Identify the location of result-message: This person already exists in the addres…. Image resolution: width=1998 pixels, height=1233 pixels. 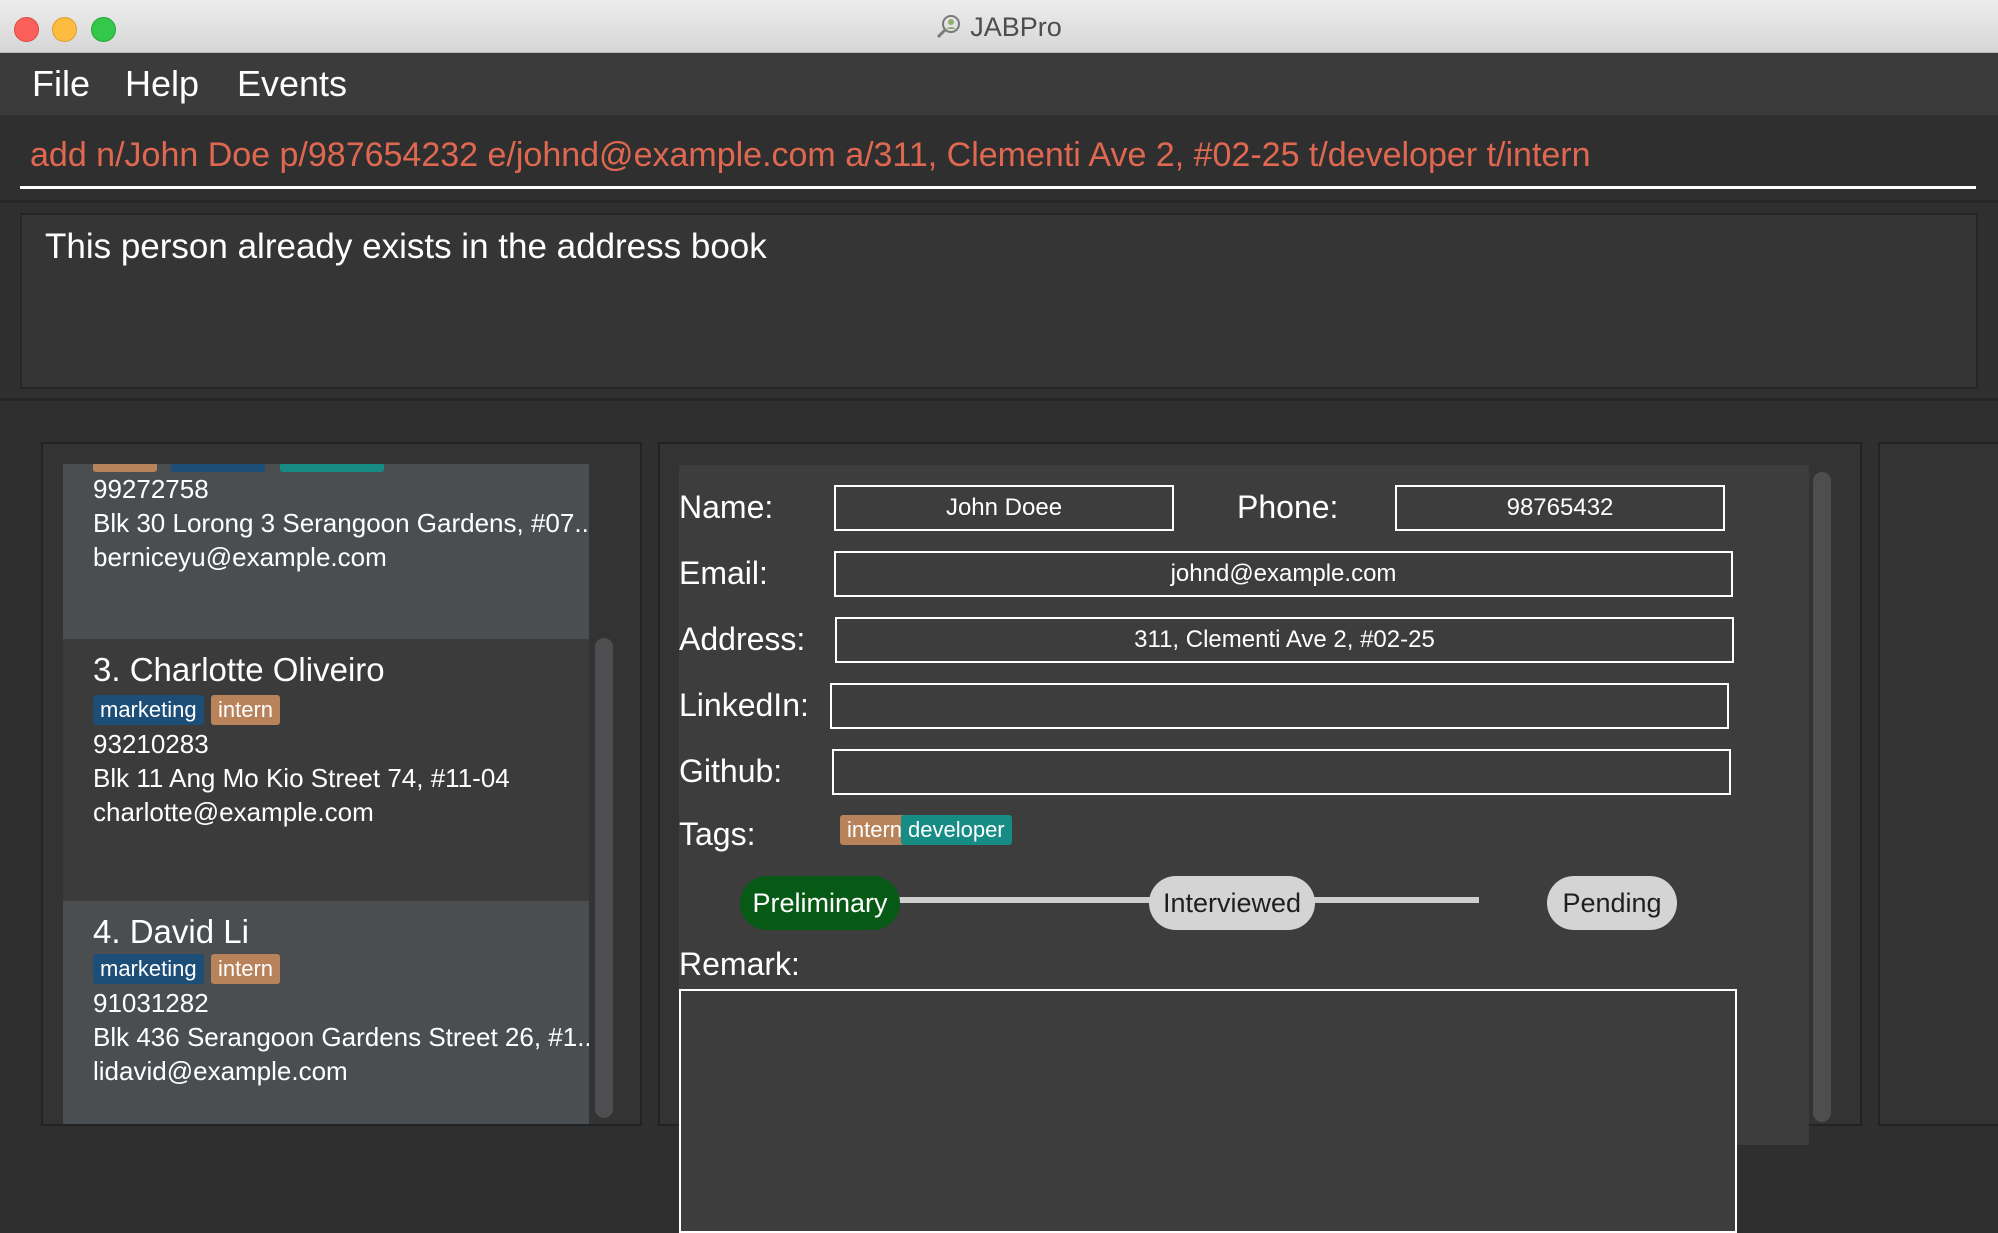
(406, 246).